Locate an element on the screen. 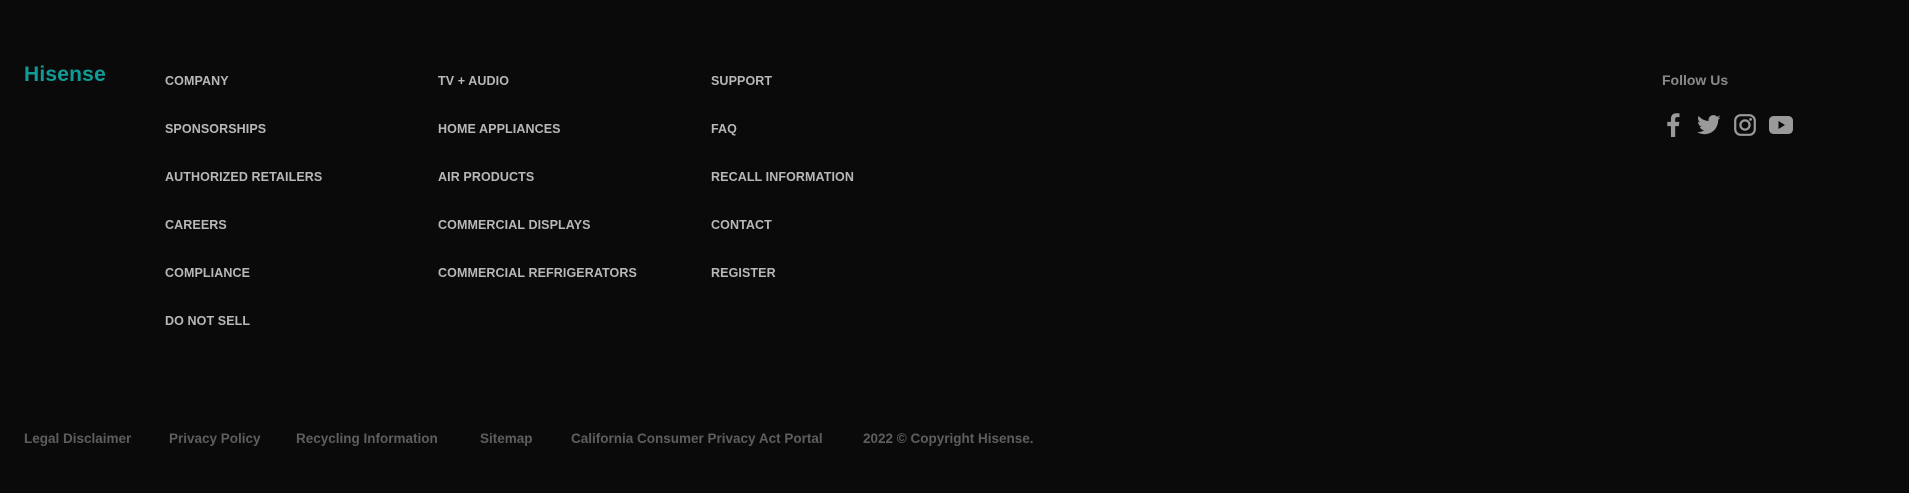 The width and height of the screenshot is (1909, 493). footer-link-careers: CAREERS is located at coordinates (196, 225).